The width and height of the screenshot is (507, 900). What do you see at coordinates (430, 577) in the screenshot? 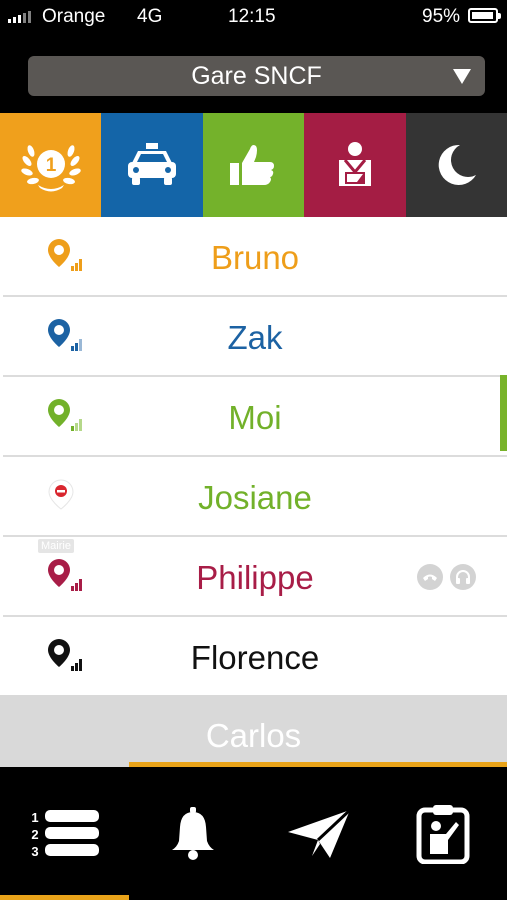
I see `phone-hangup-icon` at bounding box center [430, 577].